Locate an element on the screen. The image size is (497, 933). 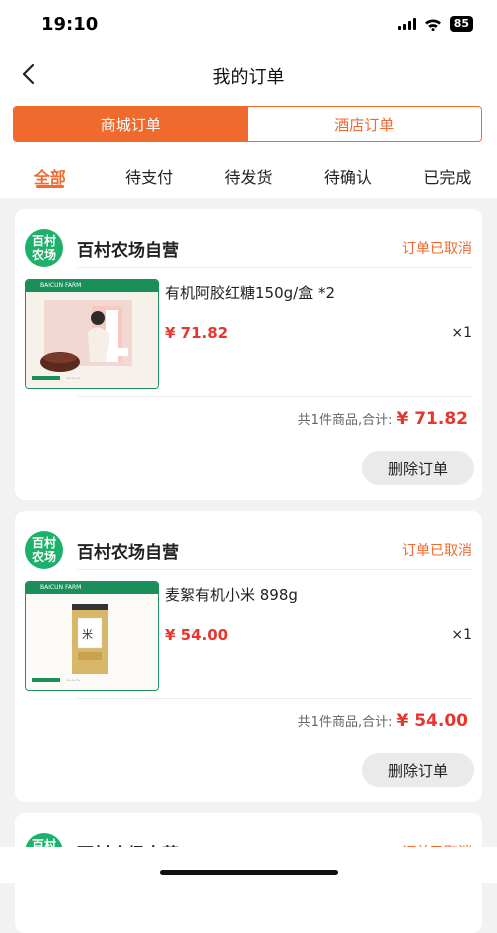
segment-hotel-orders: 酒店订单 is located at coordinates (364, 124).